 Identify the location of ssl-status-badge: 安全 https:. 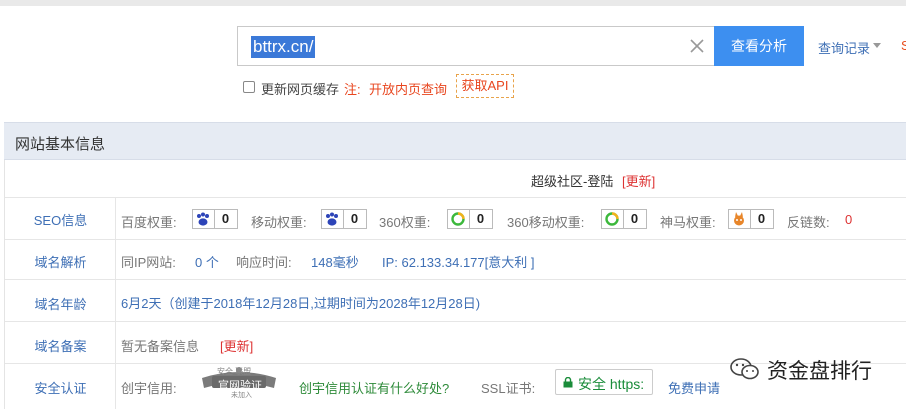
(604, 382).